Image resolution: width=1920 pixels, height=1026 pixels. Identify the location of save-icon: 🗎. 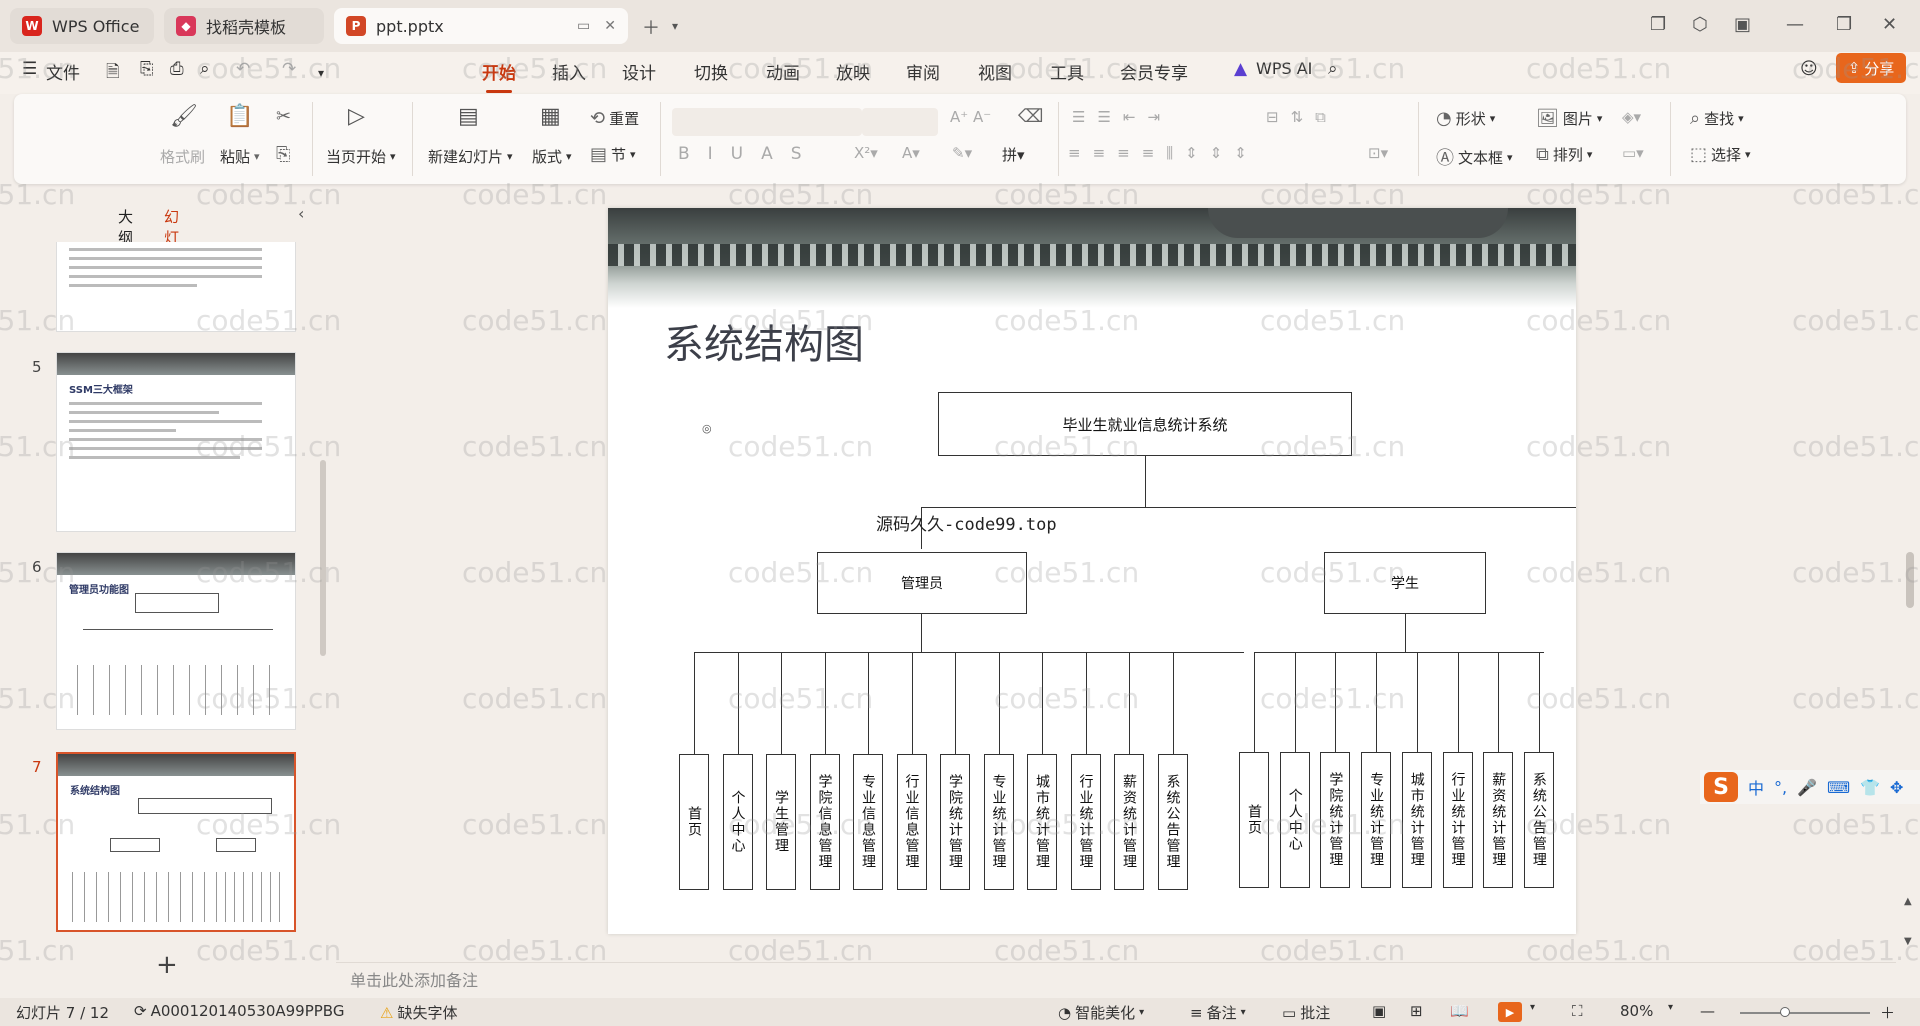
(113, 73).